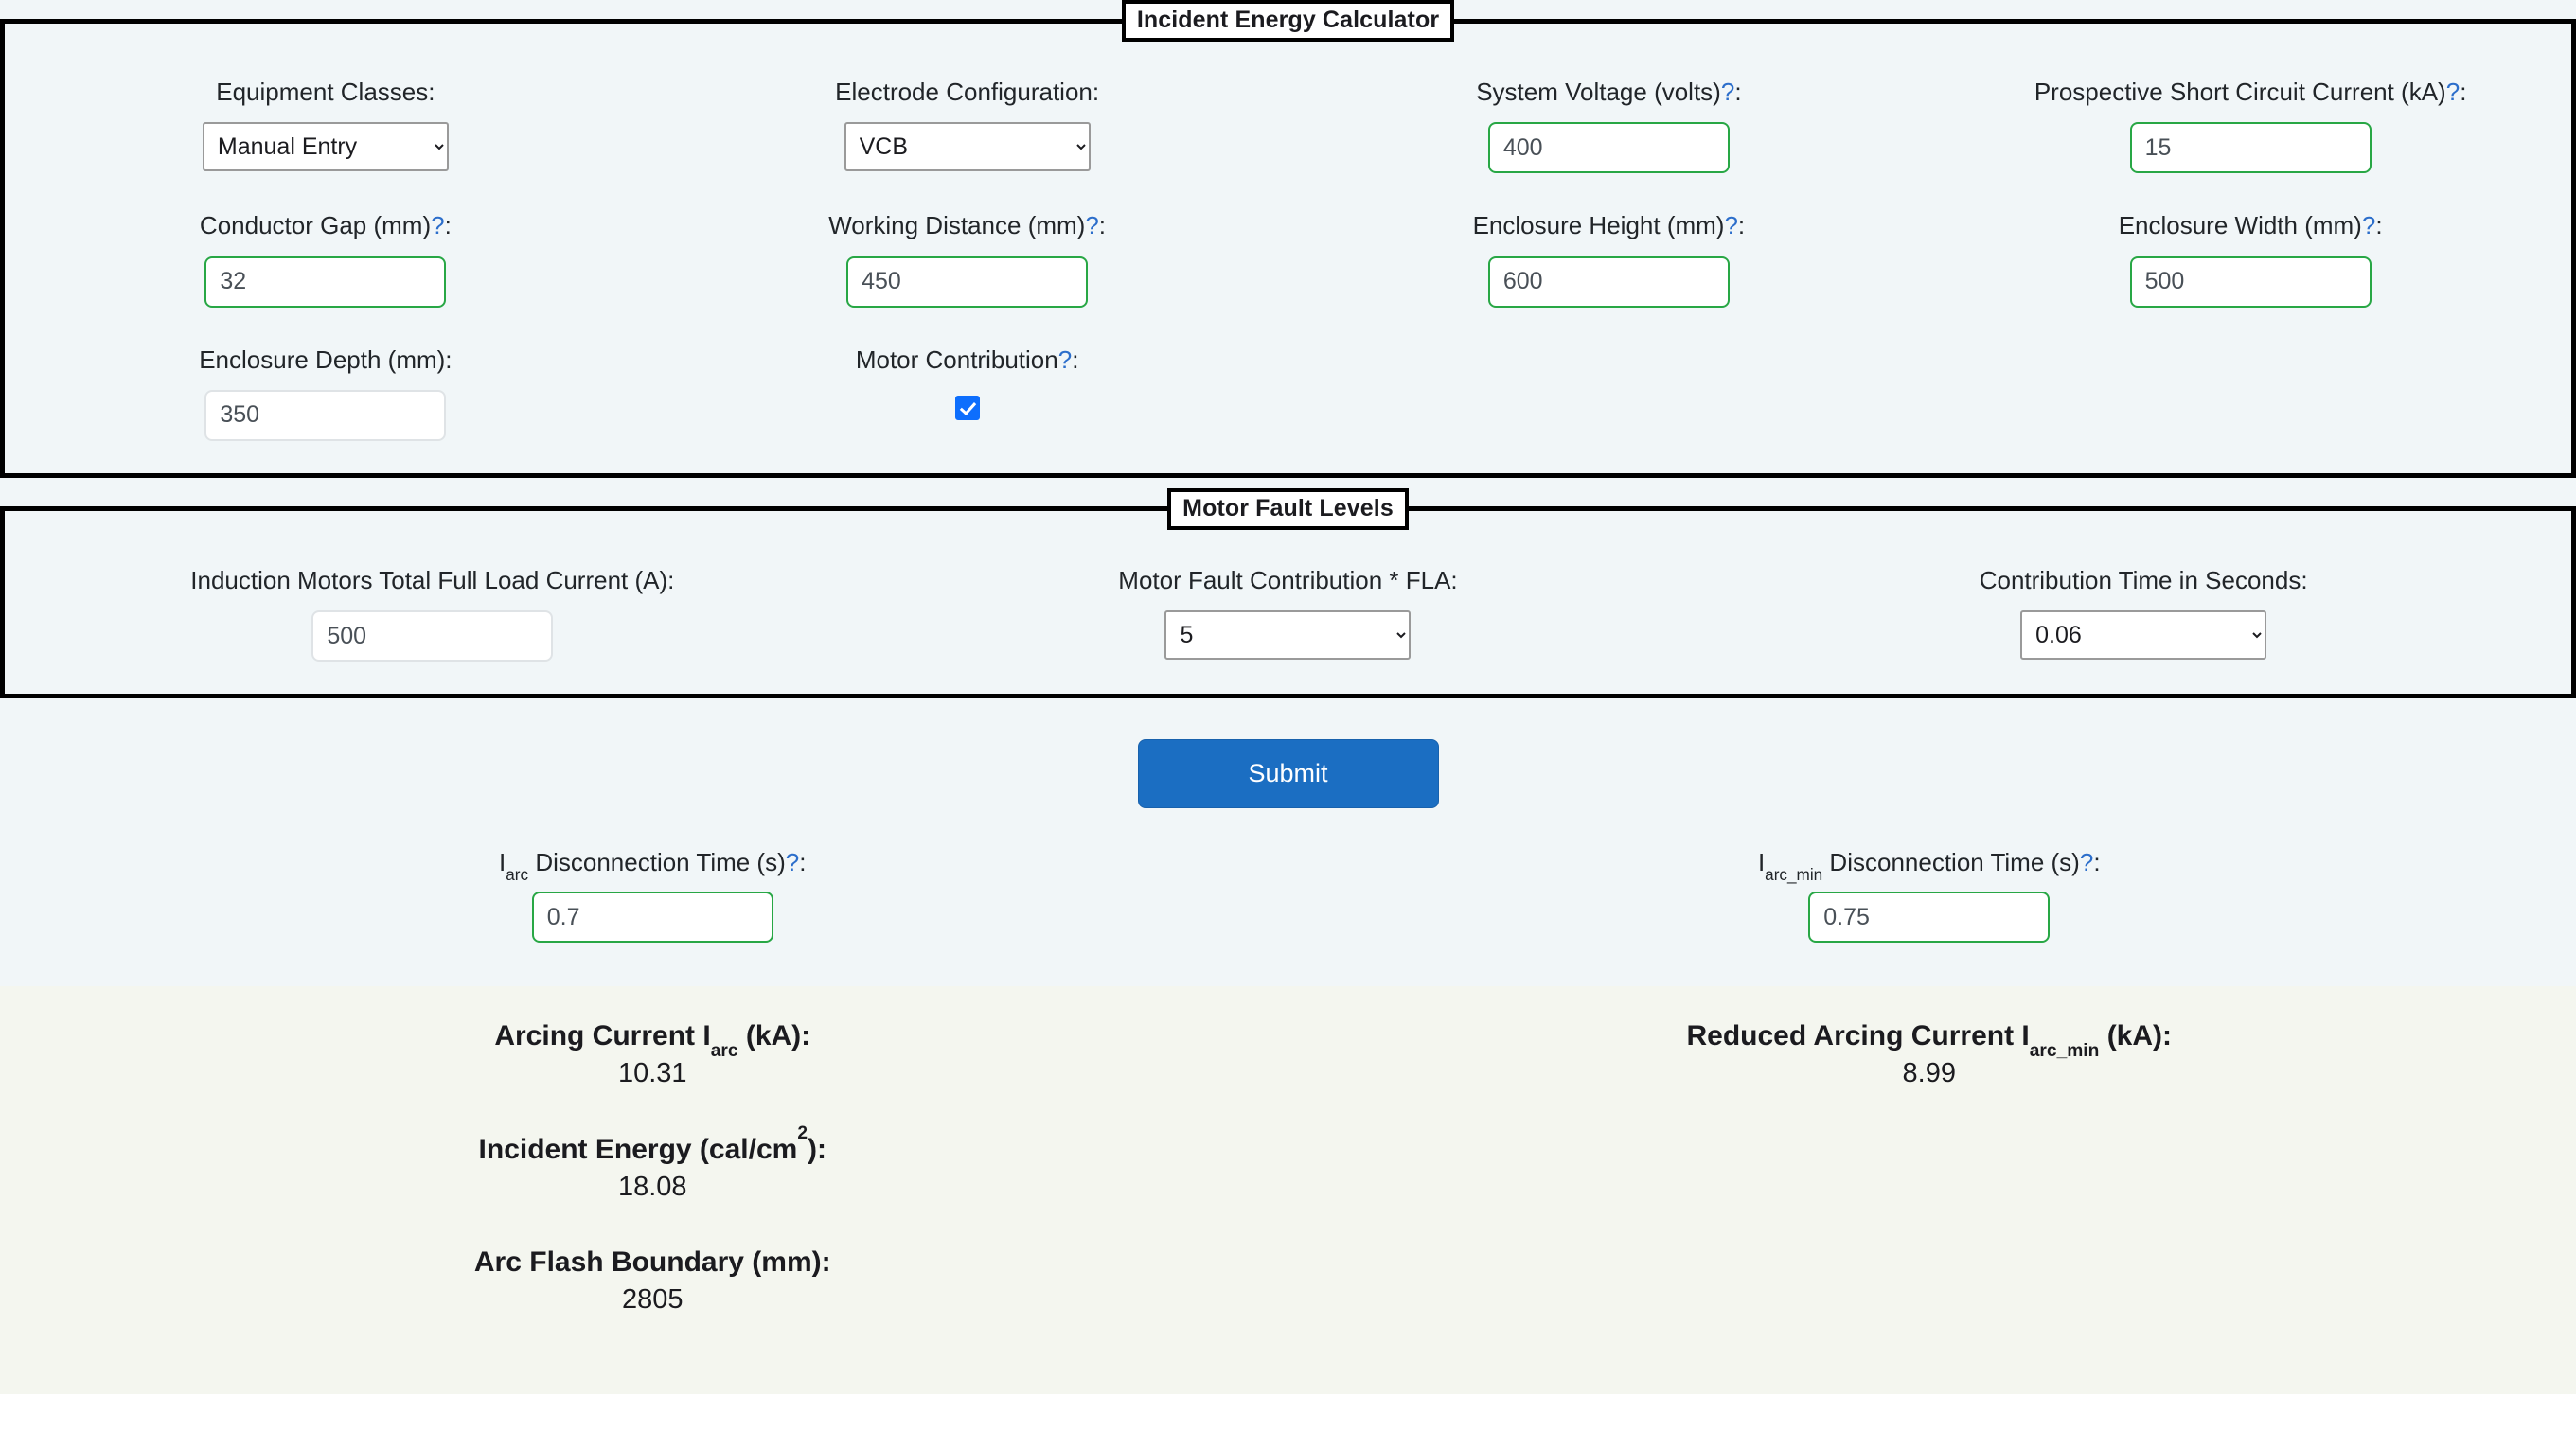  I want to click on motor-fault-multiplier-label: Motor Fault Contribution * FLA:, so click(1288, 580).